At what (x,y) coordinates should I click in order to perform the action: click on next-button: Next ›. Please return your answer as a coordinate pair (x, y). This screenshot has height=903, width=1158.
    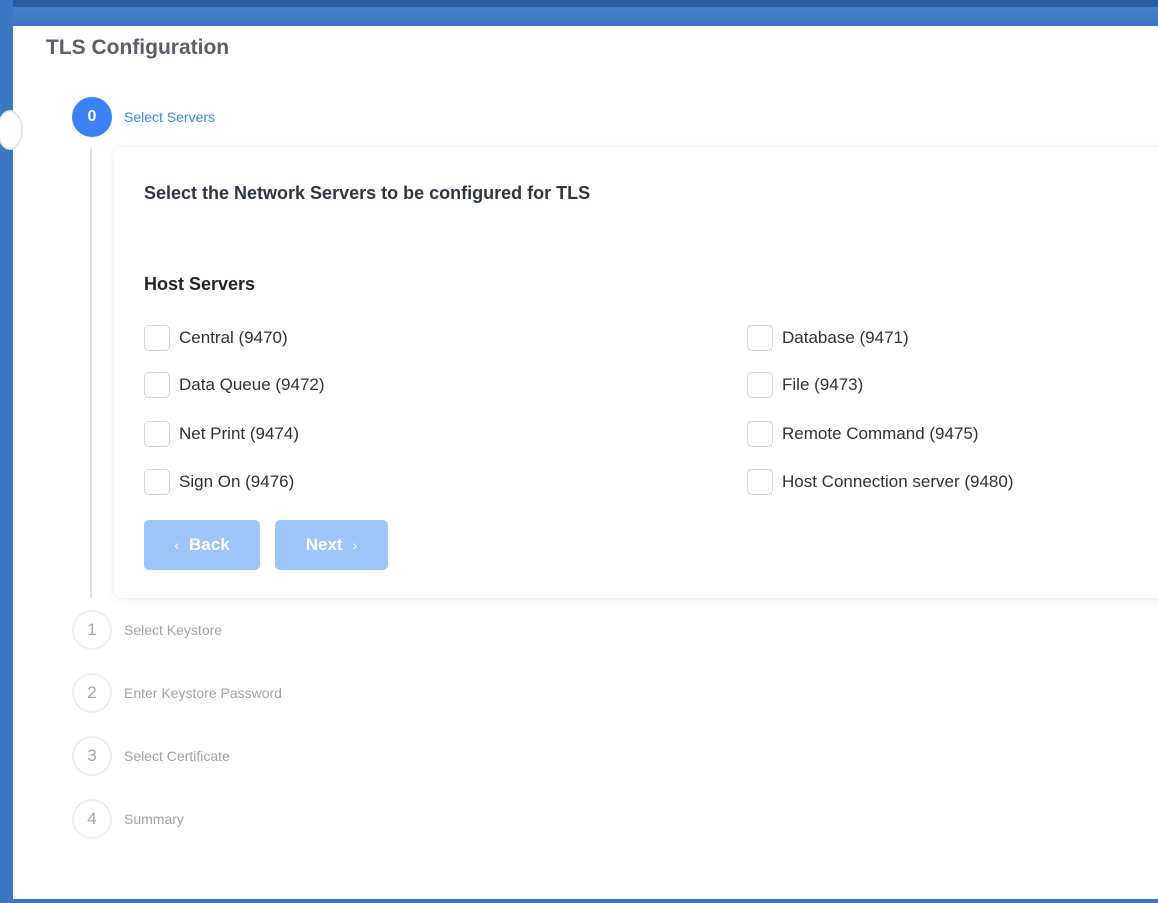
    Looking at the image, I should click on (331, 545).